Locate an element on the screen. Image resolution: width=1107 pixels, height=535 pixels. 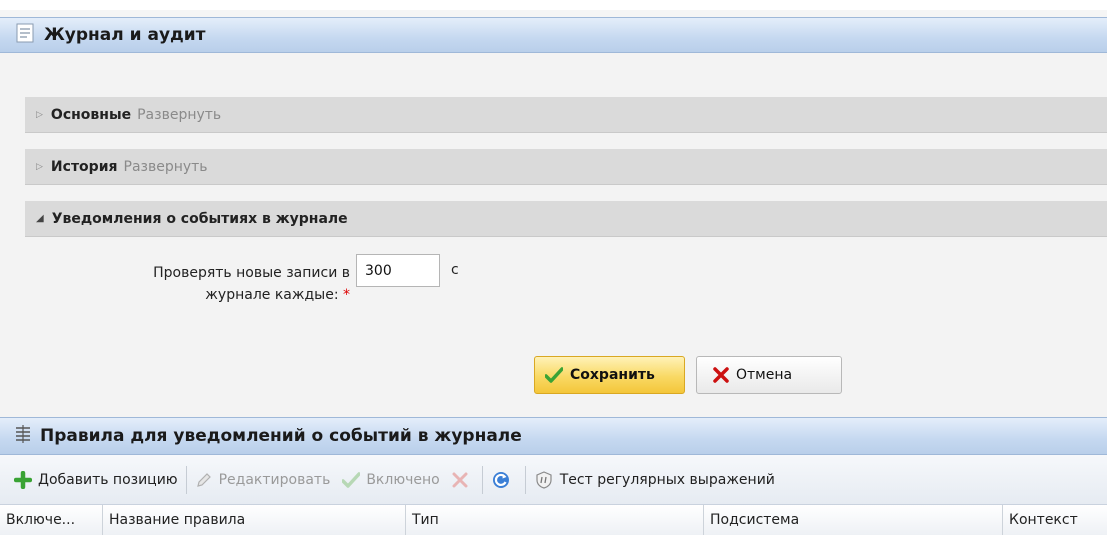
column-header-type: Тип is located at coordinates (555, 520).